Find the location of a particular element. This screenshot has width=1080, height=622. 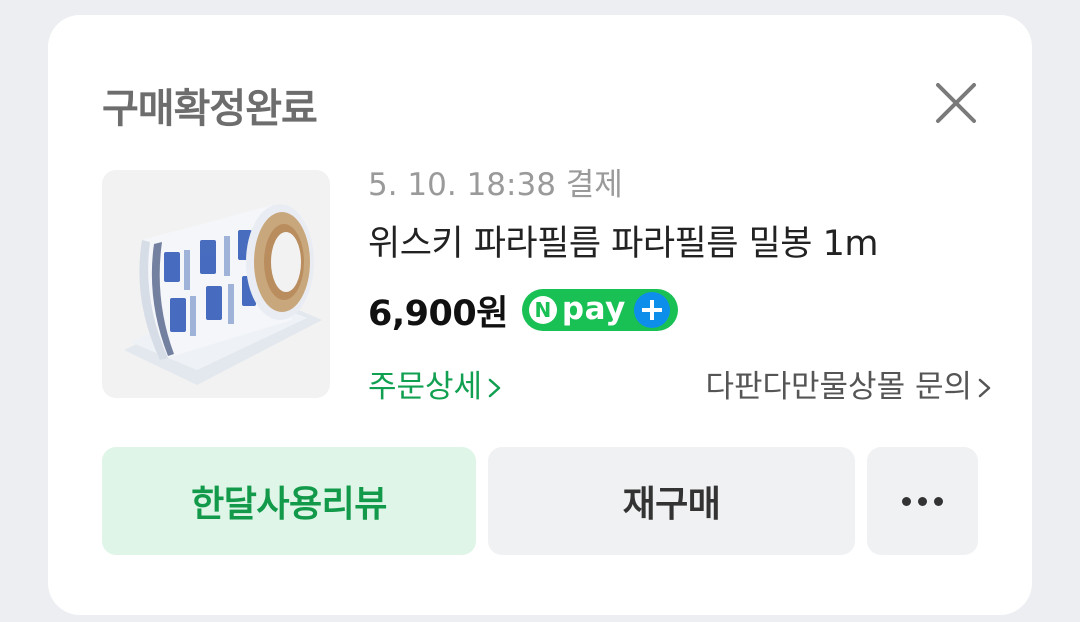

plus-icon is located at coordinates (651, 310).